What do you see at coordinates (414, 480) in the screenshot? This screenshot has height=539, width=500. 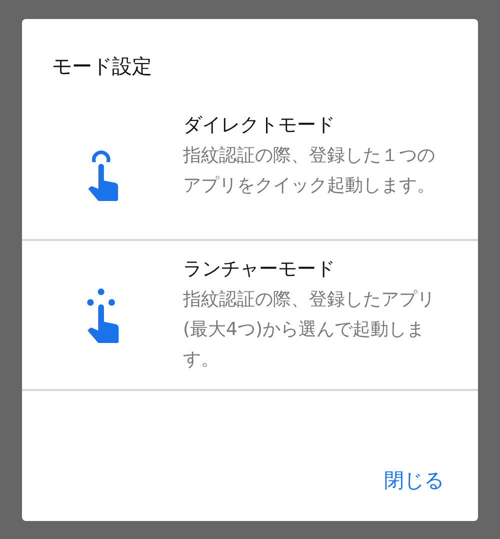 I see `close-button: 閉じる` at bounding box center [414, 480].